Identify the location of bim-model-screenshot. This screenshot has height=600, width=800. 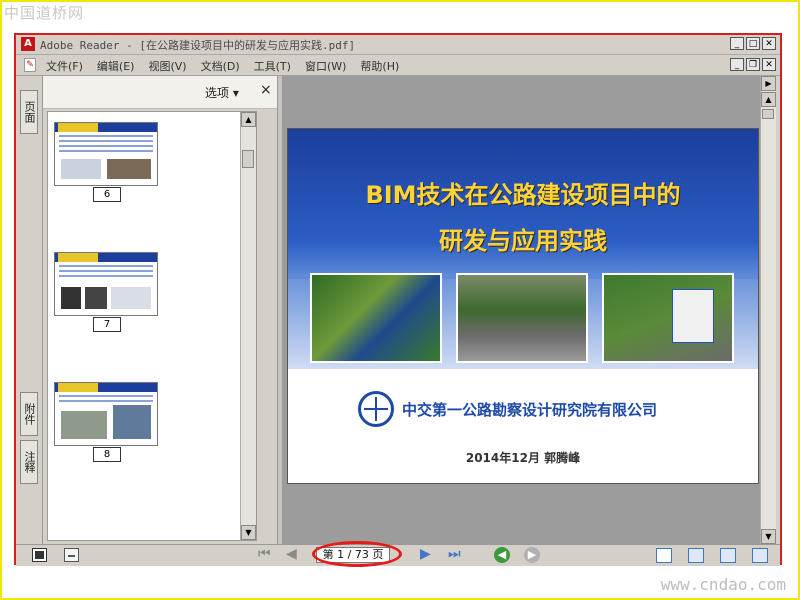
(668, 318).